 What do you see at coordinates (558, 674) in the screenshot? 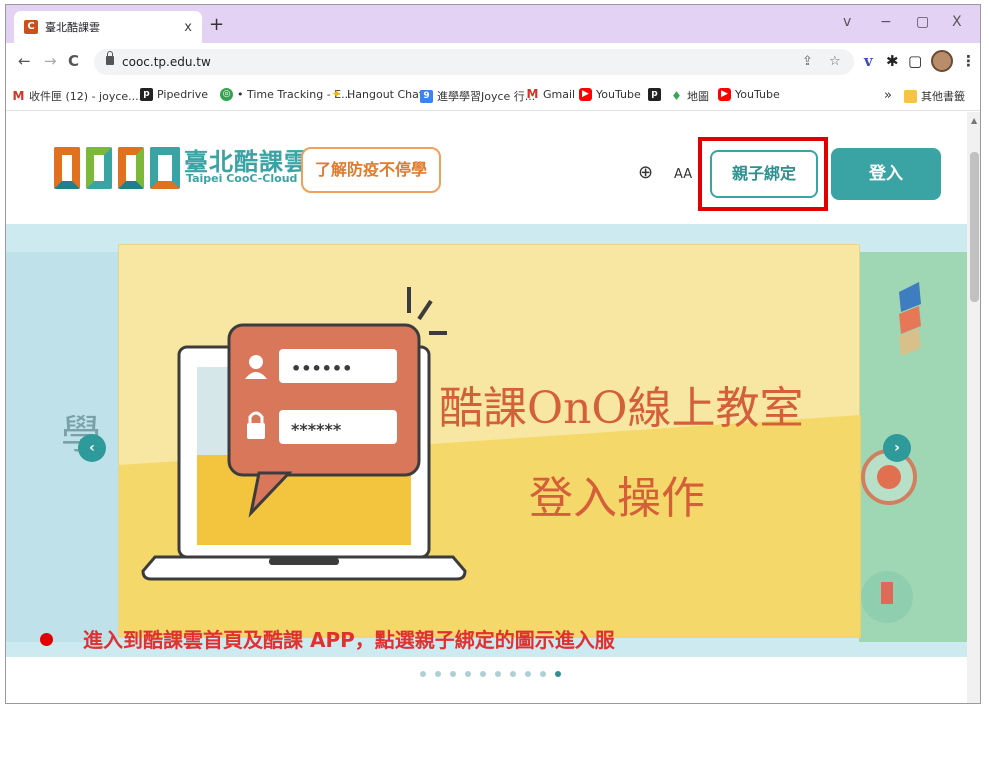
I see `carousel-dot-active` at bounding box center [558, 674].